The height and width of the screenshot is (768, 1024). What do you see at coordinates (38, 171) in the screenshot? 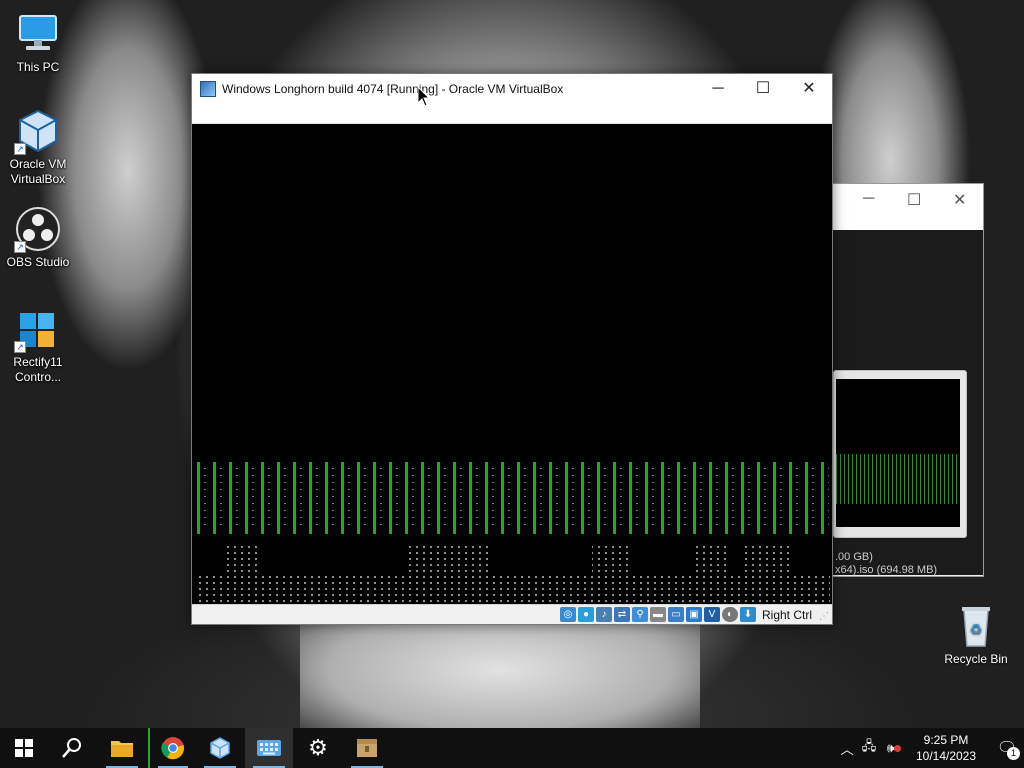
I see `desktop-icon-label: Oracle VM VirtualBox` at bounding box center [38, 171].